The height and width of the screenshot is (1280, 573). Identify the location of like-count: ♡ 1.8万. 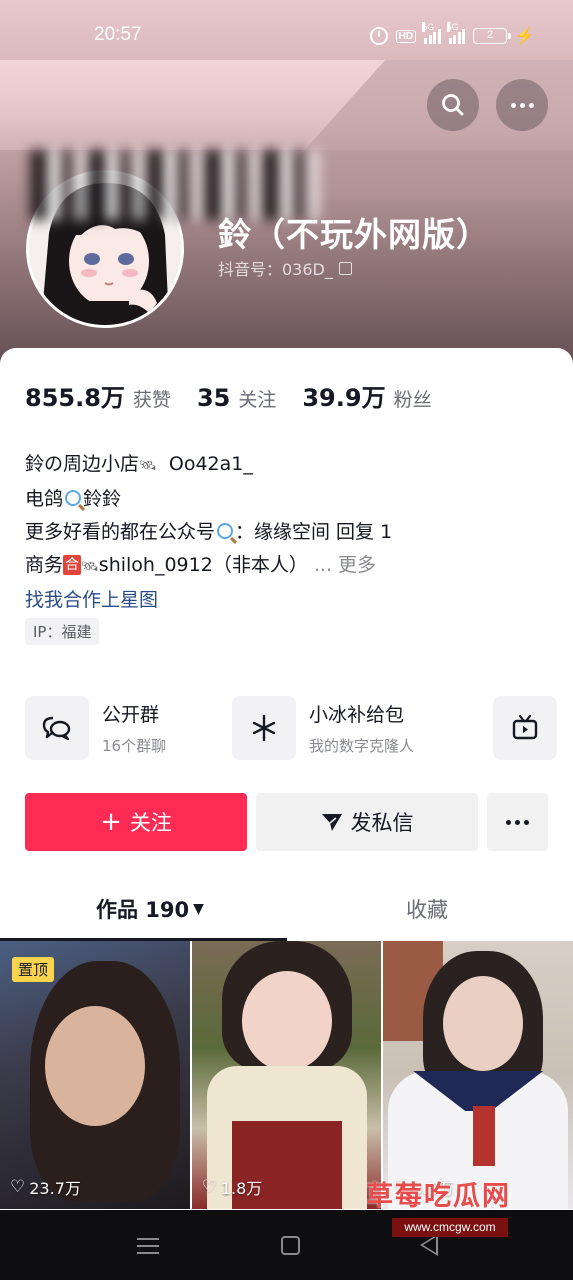
(232, 1187).